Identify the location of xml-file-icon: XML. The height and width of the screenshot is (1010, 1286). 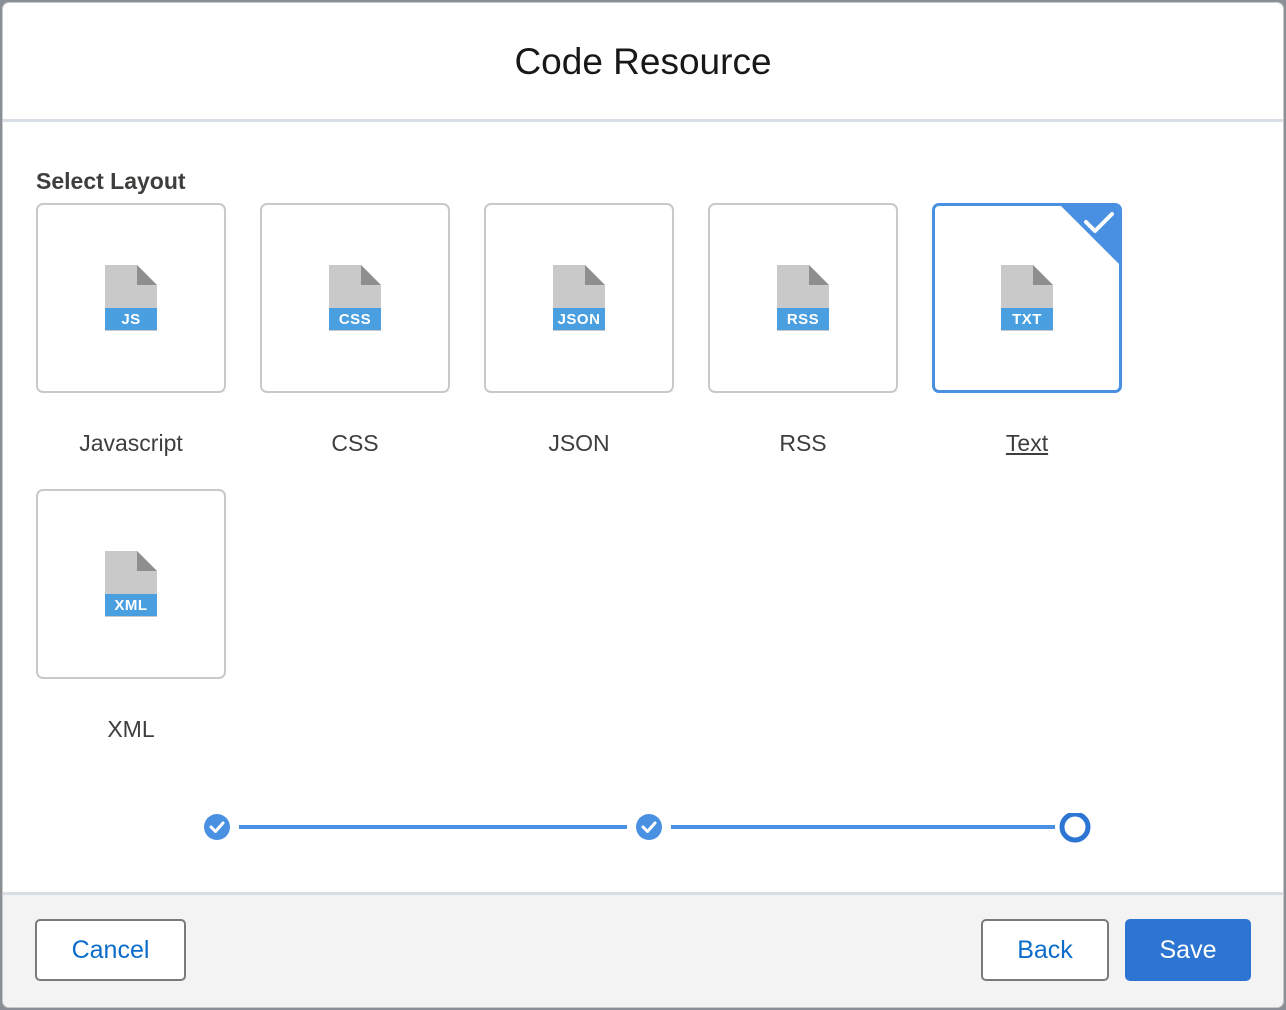
(131, 584).